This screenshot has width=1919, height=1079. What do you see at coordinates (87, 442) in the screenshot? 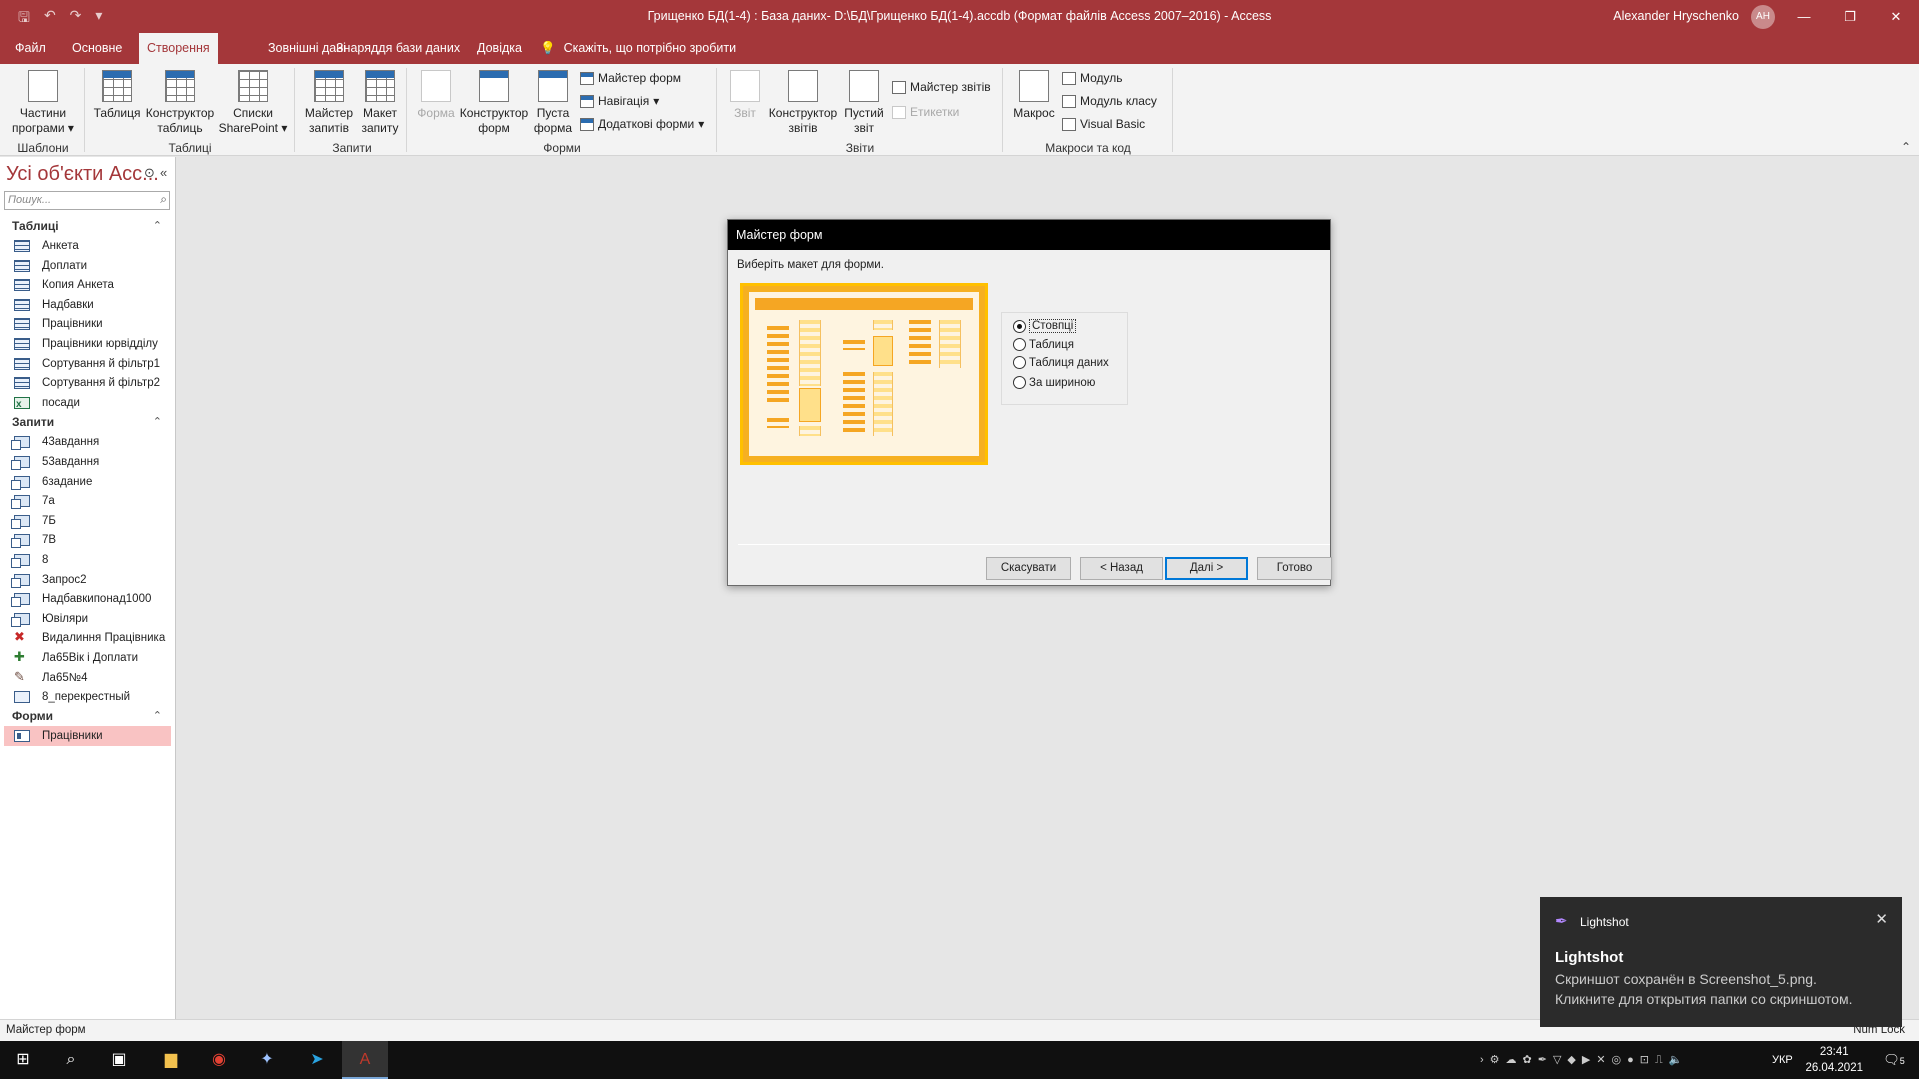
I see `nav-item: 43авдання` at bounding box center [87, 442].